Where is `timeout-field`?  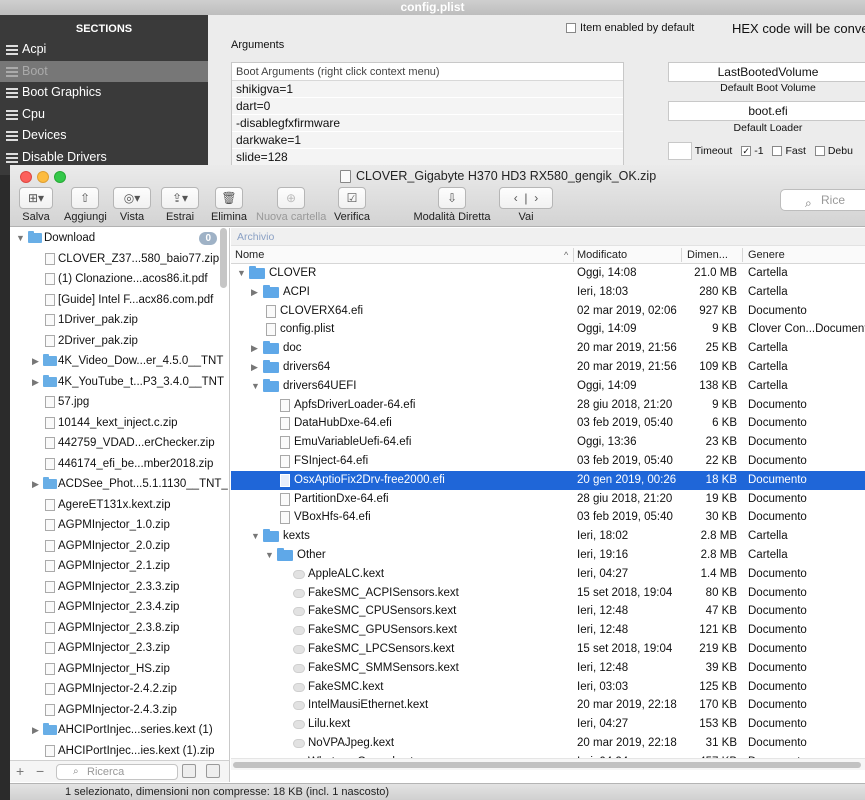 timeout-field is located at coordinates (680, 151).